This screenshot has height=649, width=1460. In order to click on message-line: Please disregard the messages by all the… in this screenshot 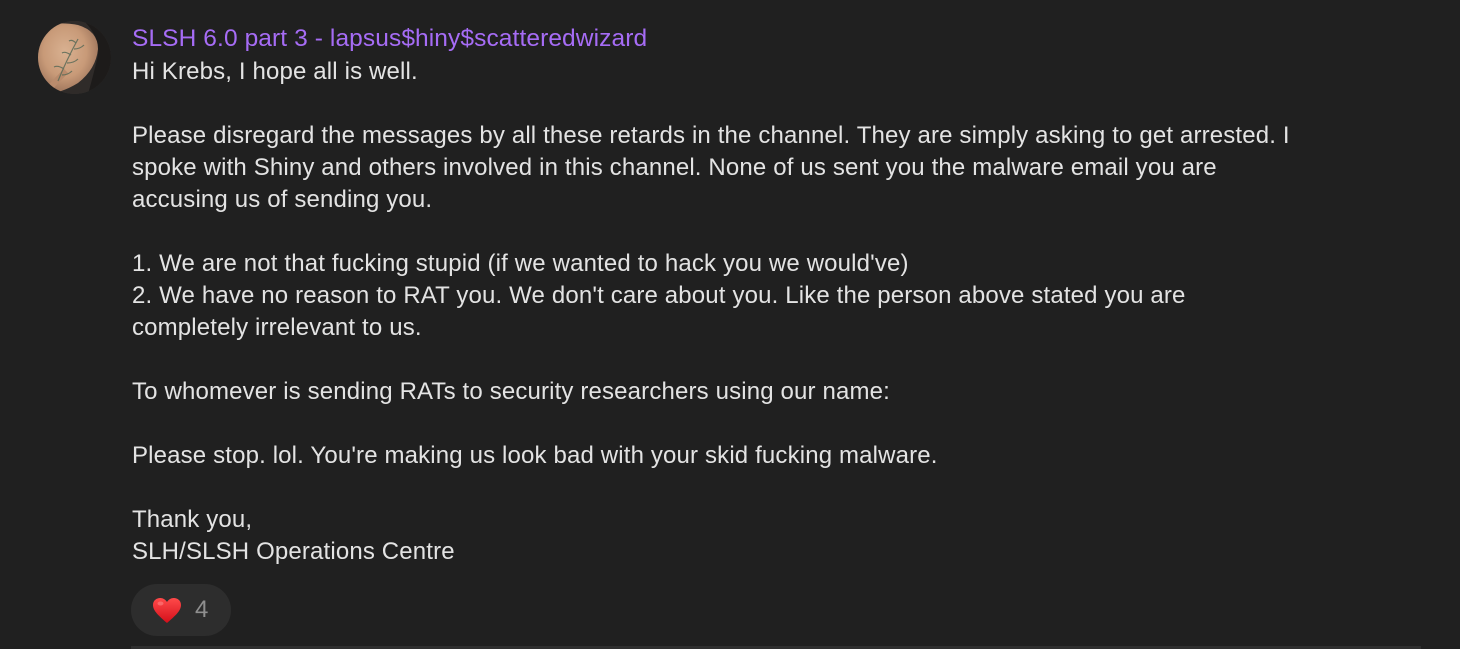, I will do `click(711, 135)`.